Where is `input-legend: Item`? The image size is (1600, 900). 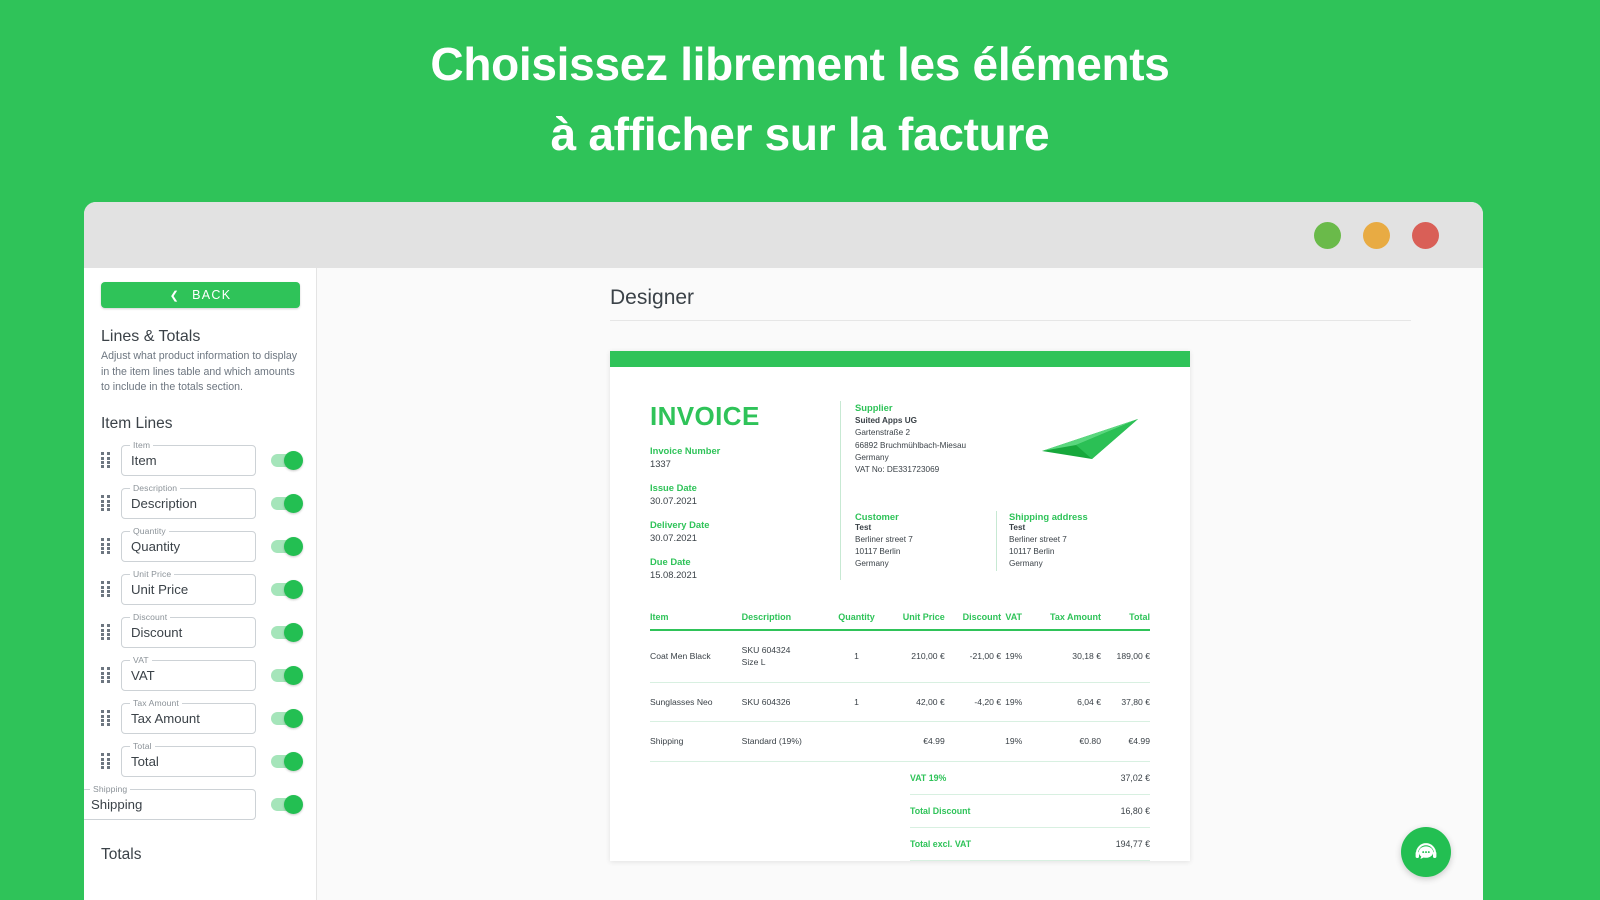 input-legend: Item is located at coordinates (142, 444).